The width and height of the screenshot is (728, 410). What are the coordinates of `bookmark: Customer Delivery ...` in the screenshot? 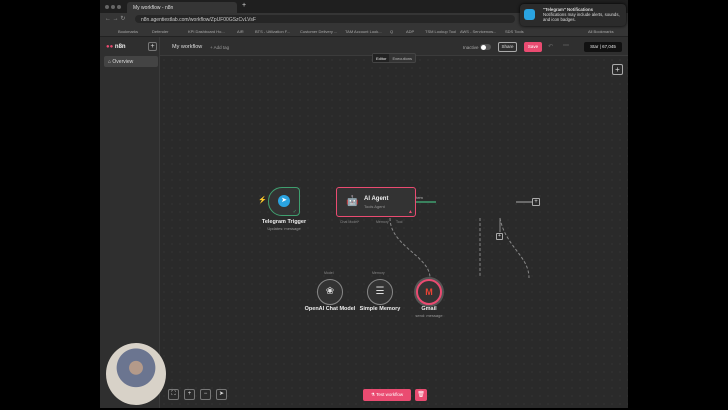 It's located at (318, 31).